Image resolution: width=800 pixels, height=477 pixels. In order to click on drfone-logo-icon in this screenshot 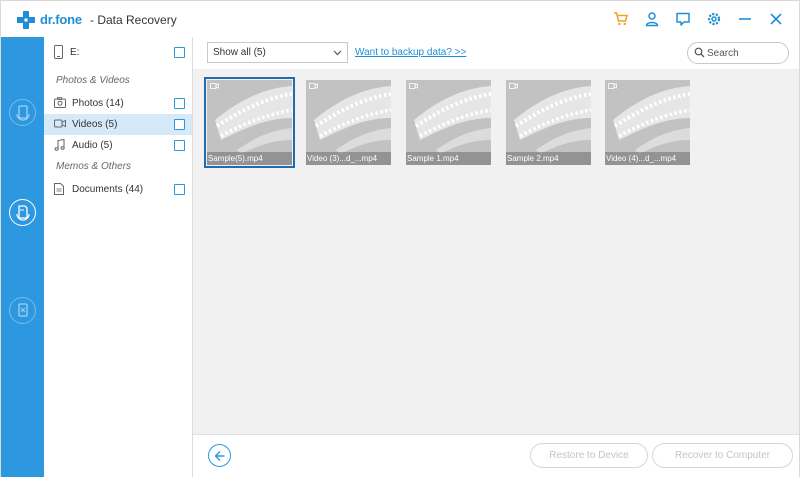, I will do `click(26, 20)`.